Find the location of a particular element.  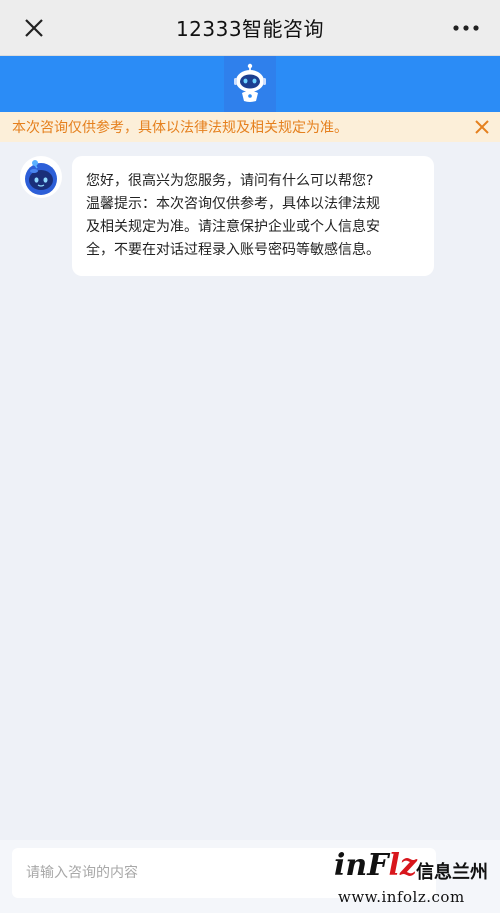

close-button is located at coordinates (34, 28).